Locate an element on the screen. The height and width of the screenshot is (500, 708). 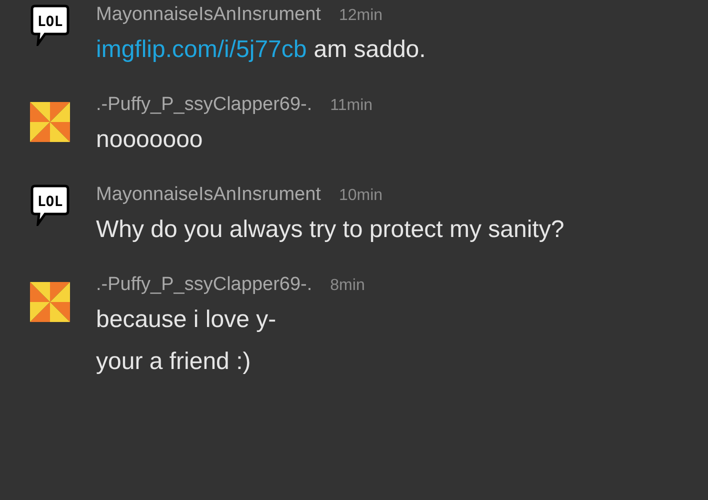
message-time: 8min is located at coordinates (347, 286).